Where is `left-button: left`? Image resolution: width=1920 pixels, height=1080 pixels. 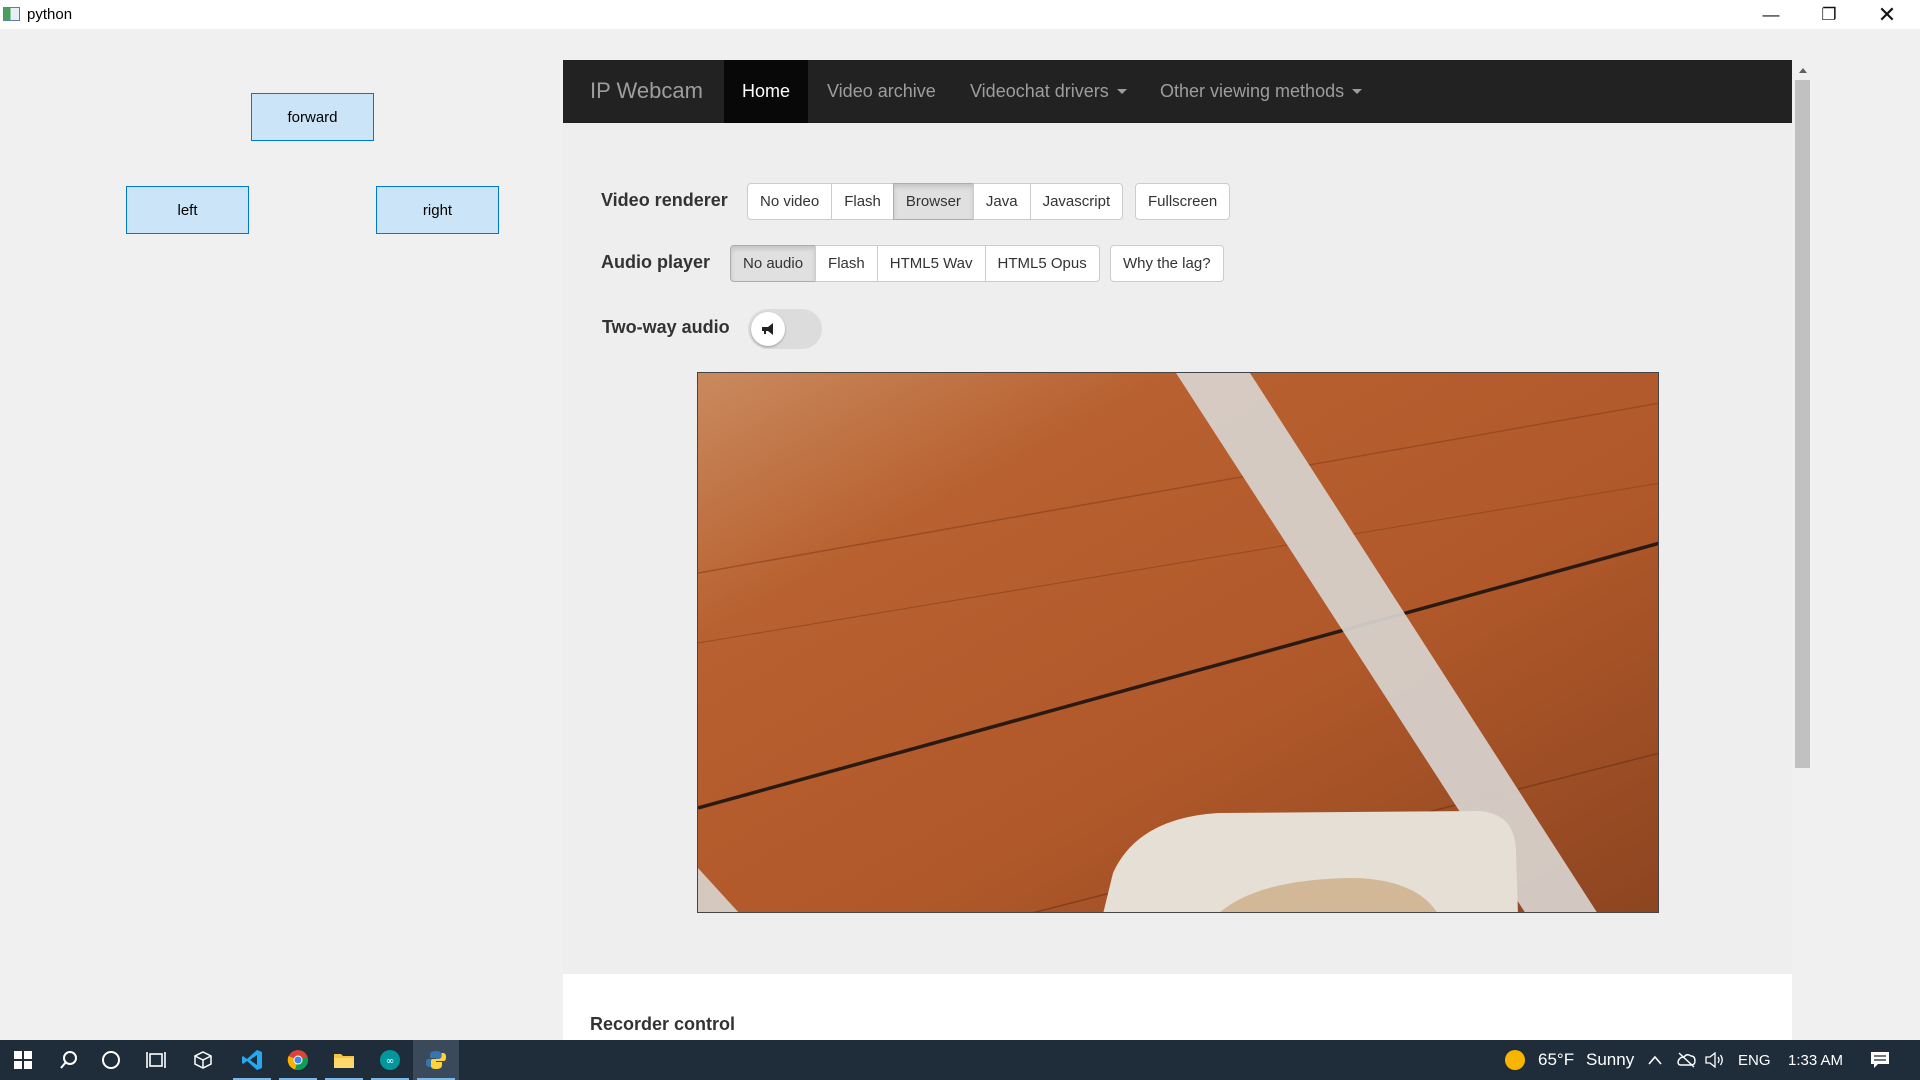 left-button: left is located at coordinates (187, 210).